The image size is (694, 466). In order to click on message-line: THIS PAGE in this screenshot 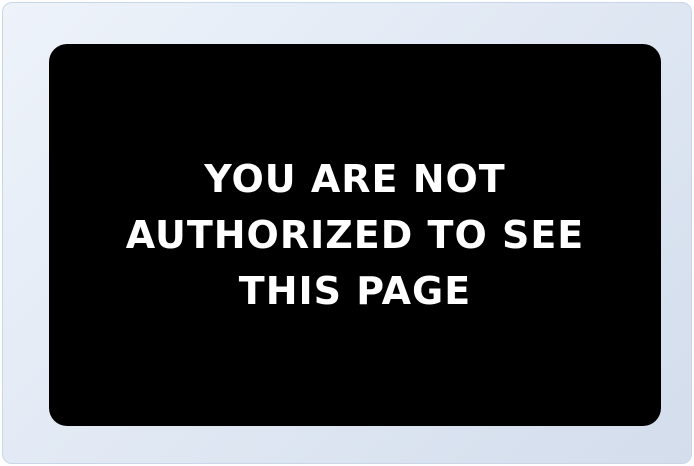, I will do `click(355, 291)`.